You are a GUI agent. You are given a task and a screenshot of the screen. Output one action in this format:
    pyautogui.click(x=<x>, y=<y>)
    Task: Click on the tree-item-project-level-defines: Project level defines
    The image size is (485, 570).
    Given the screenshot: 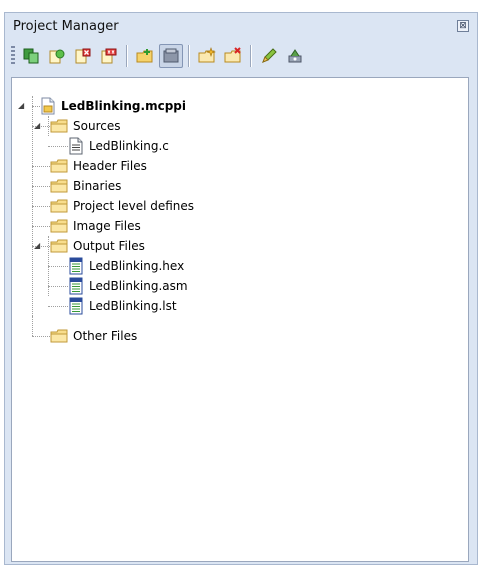 What is the action you would take?
    pyautogui.click(x=122, y=206)
    